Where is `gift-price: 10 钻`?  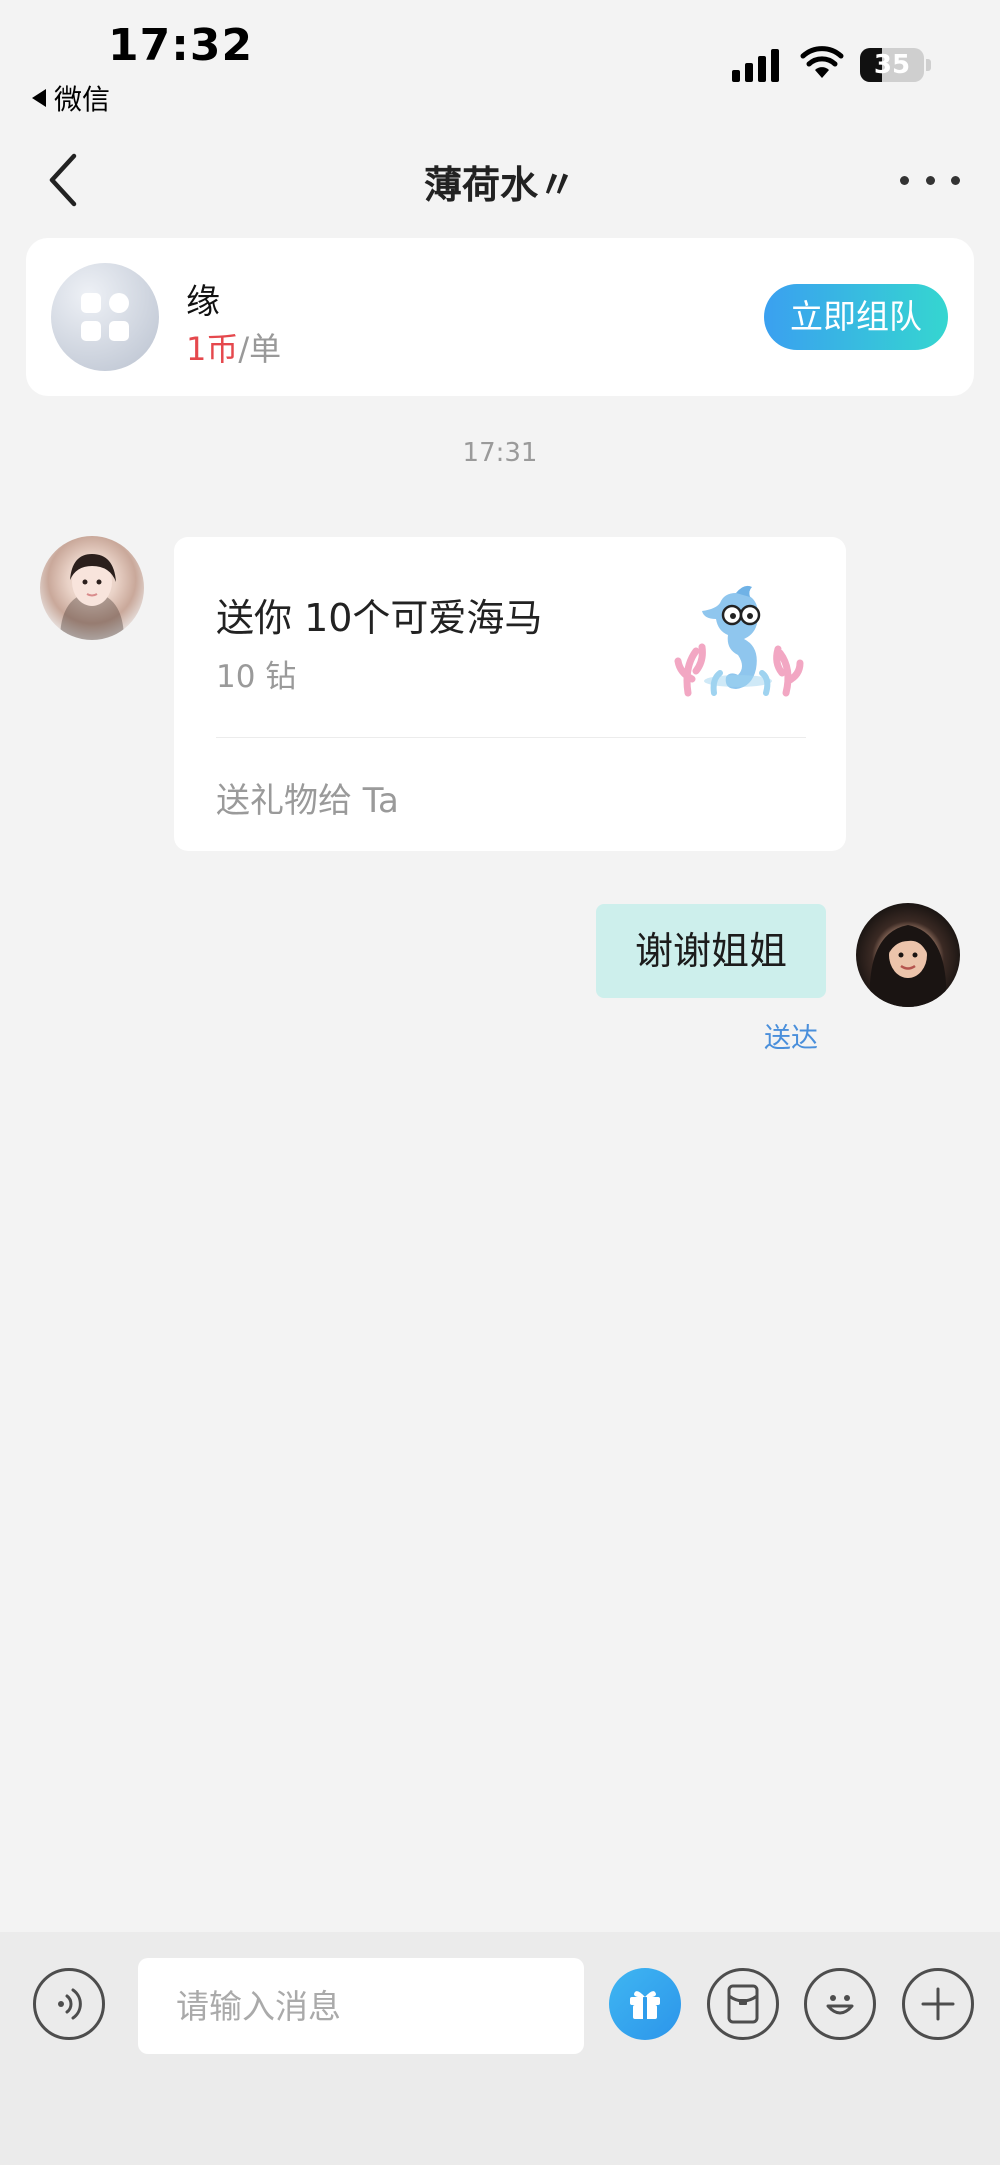
gift-price: 10 钻 is located at coordinates (256, 677).